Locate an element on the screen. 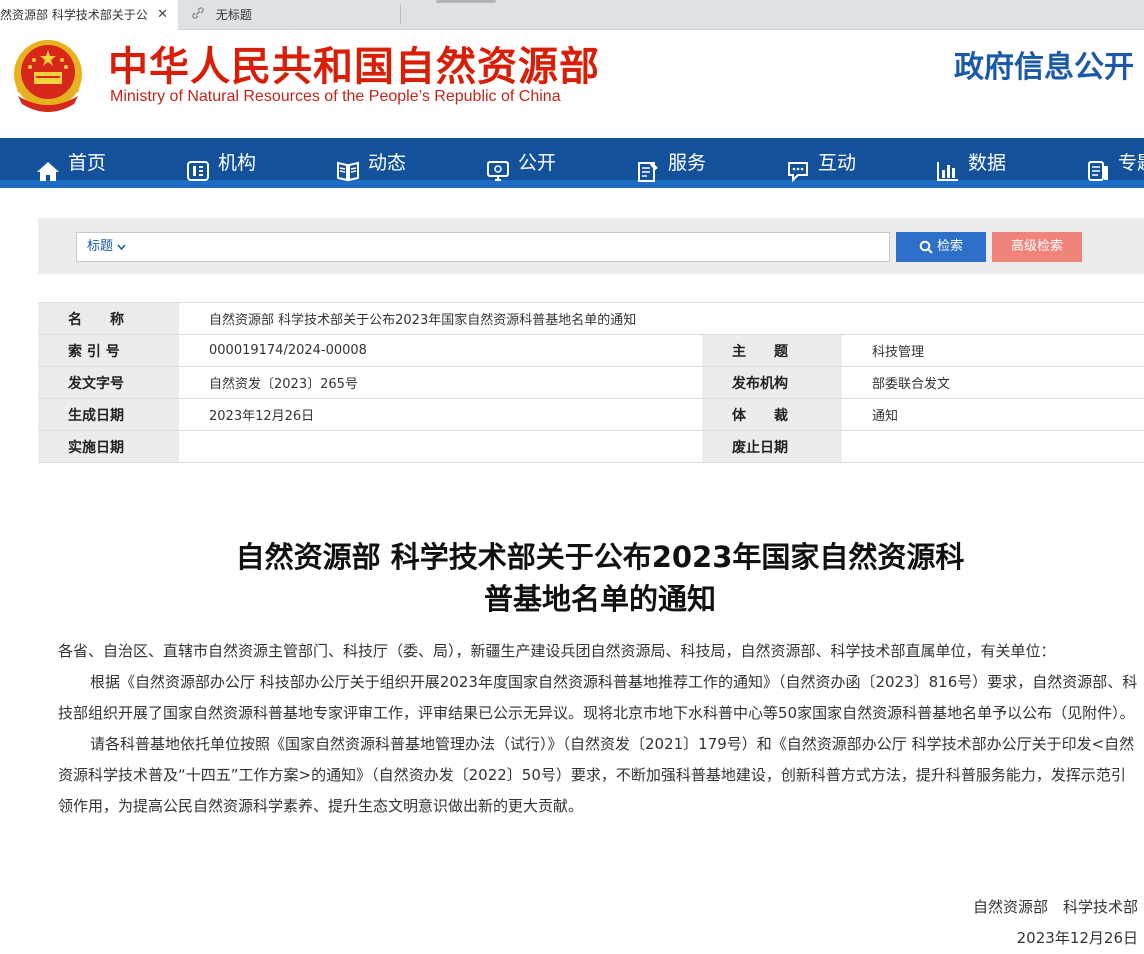 This screenshot has width=1144, height=954. meta-label-abolish: 废止日期 is located at coordinates (772, 446).